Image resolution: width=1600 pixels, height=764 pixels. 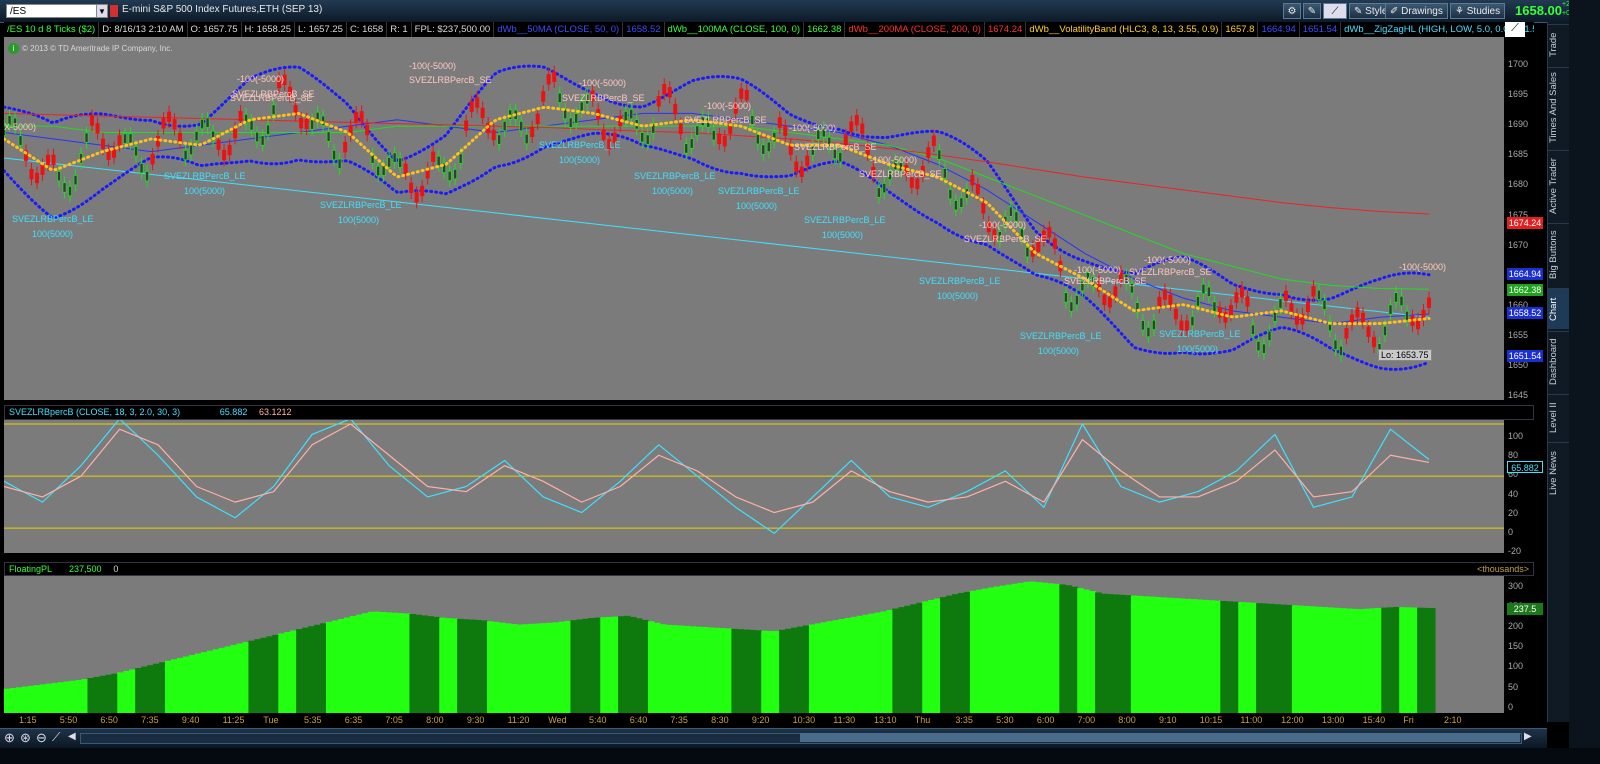 I want to click on tab-chart: Chart, so click(x=1559, y=308).